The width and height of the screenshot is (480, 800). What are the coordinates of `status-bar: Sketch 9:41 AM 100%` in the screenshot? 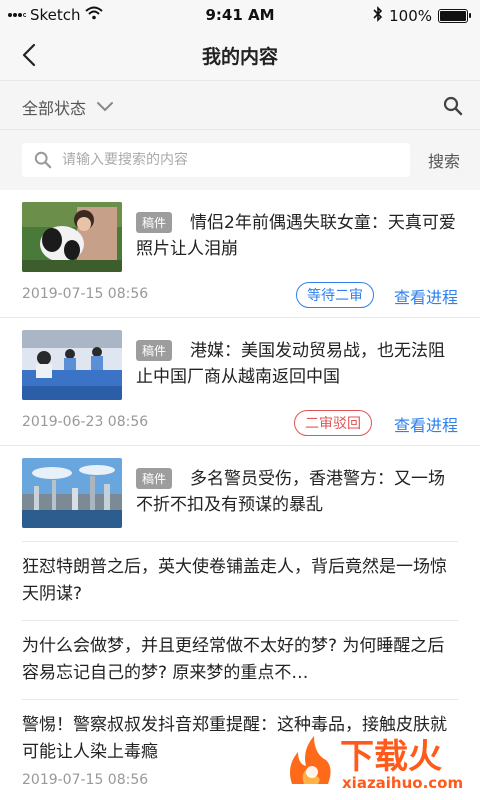 It's located at (240, 15).